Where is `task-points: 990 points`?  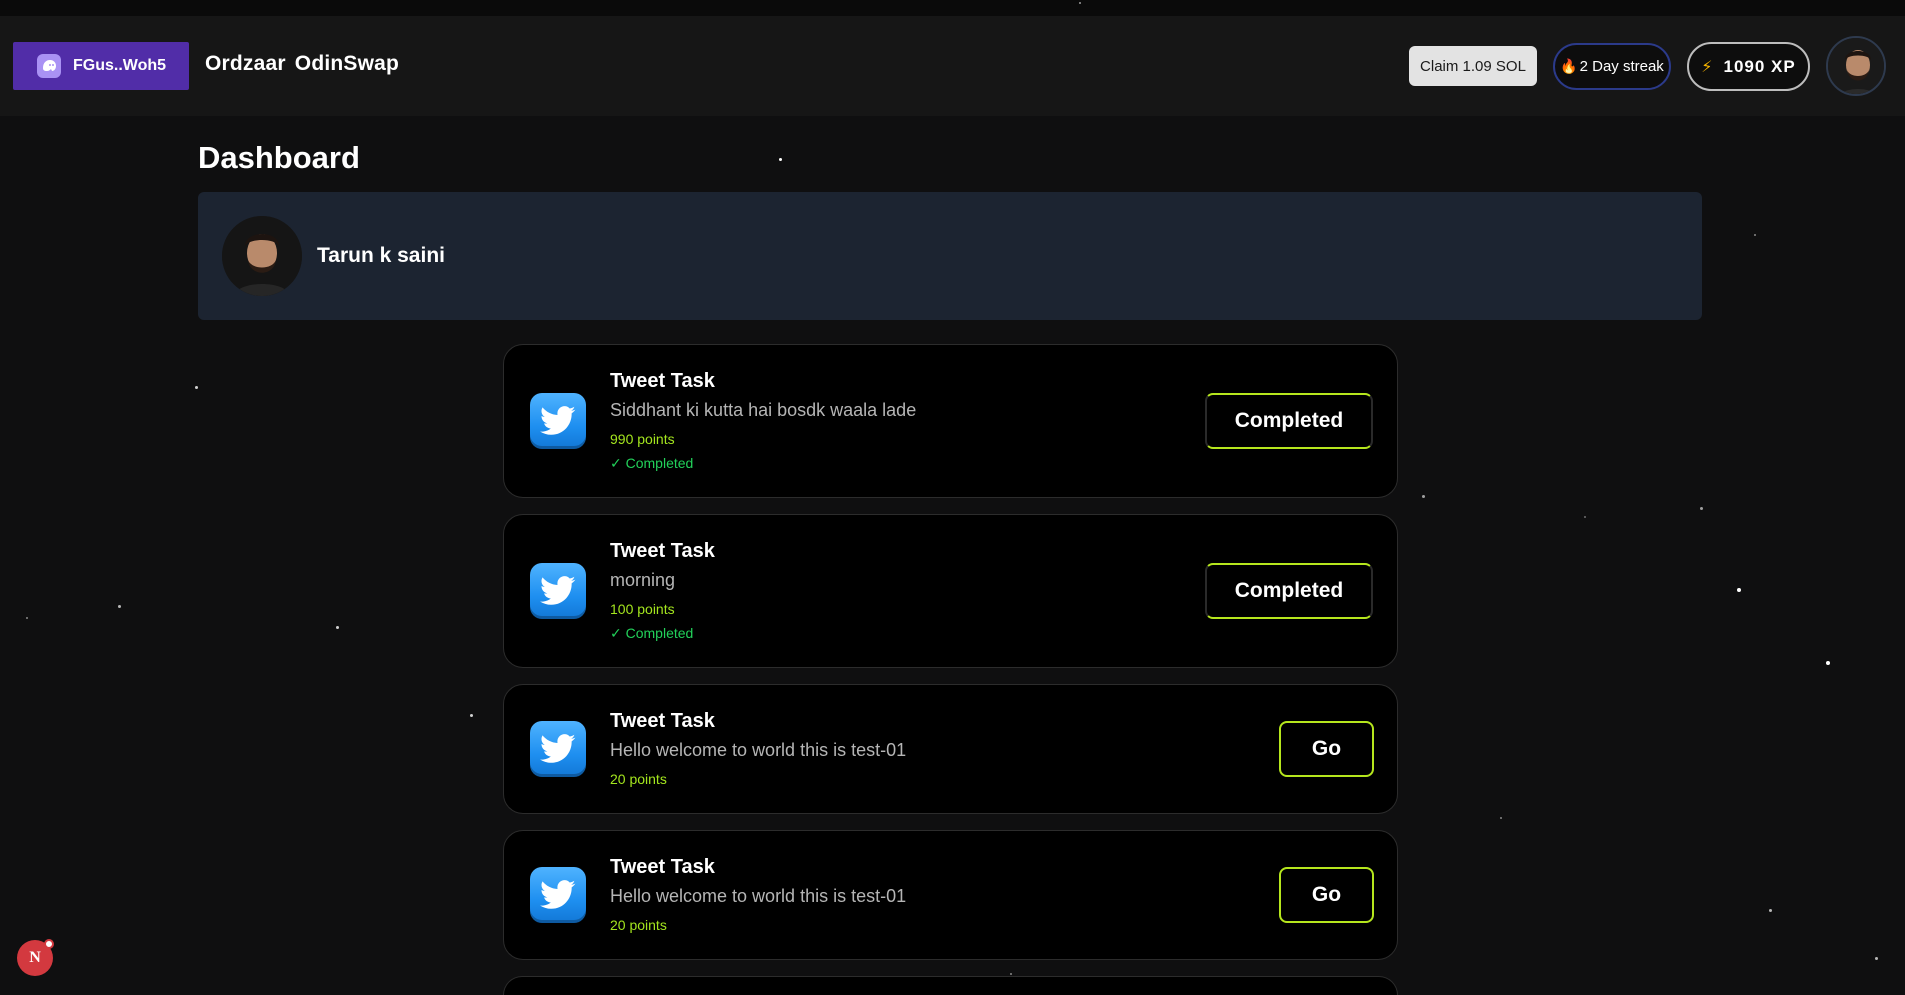 task-points: 990 points is located at coordinates (642, 439).